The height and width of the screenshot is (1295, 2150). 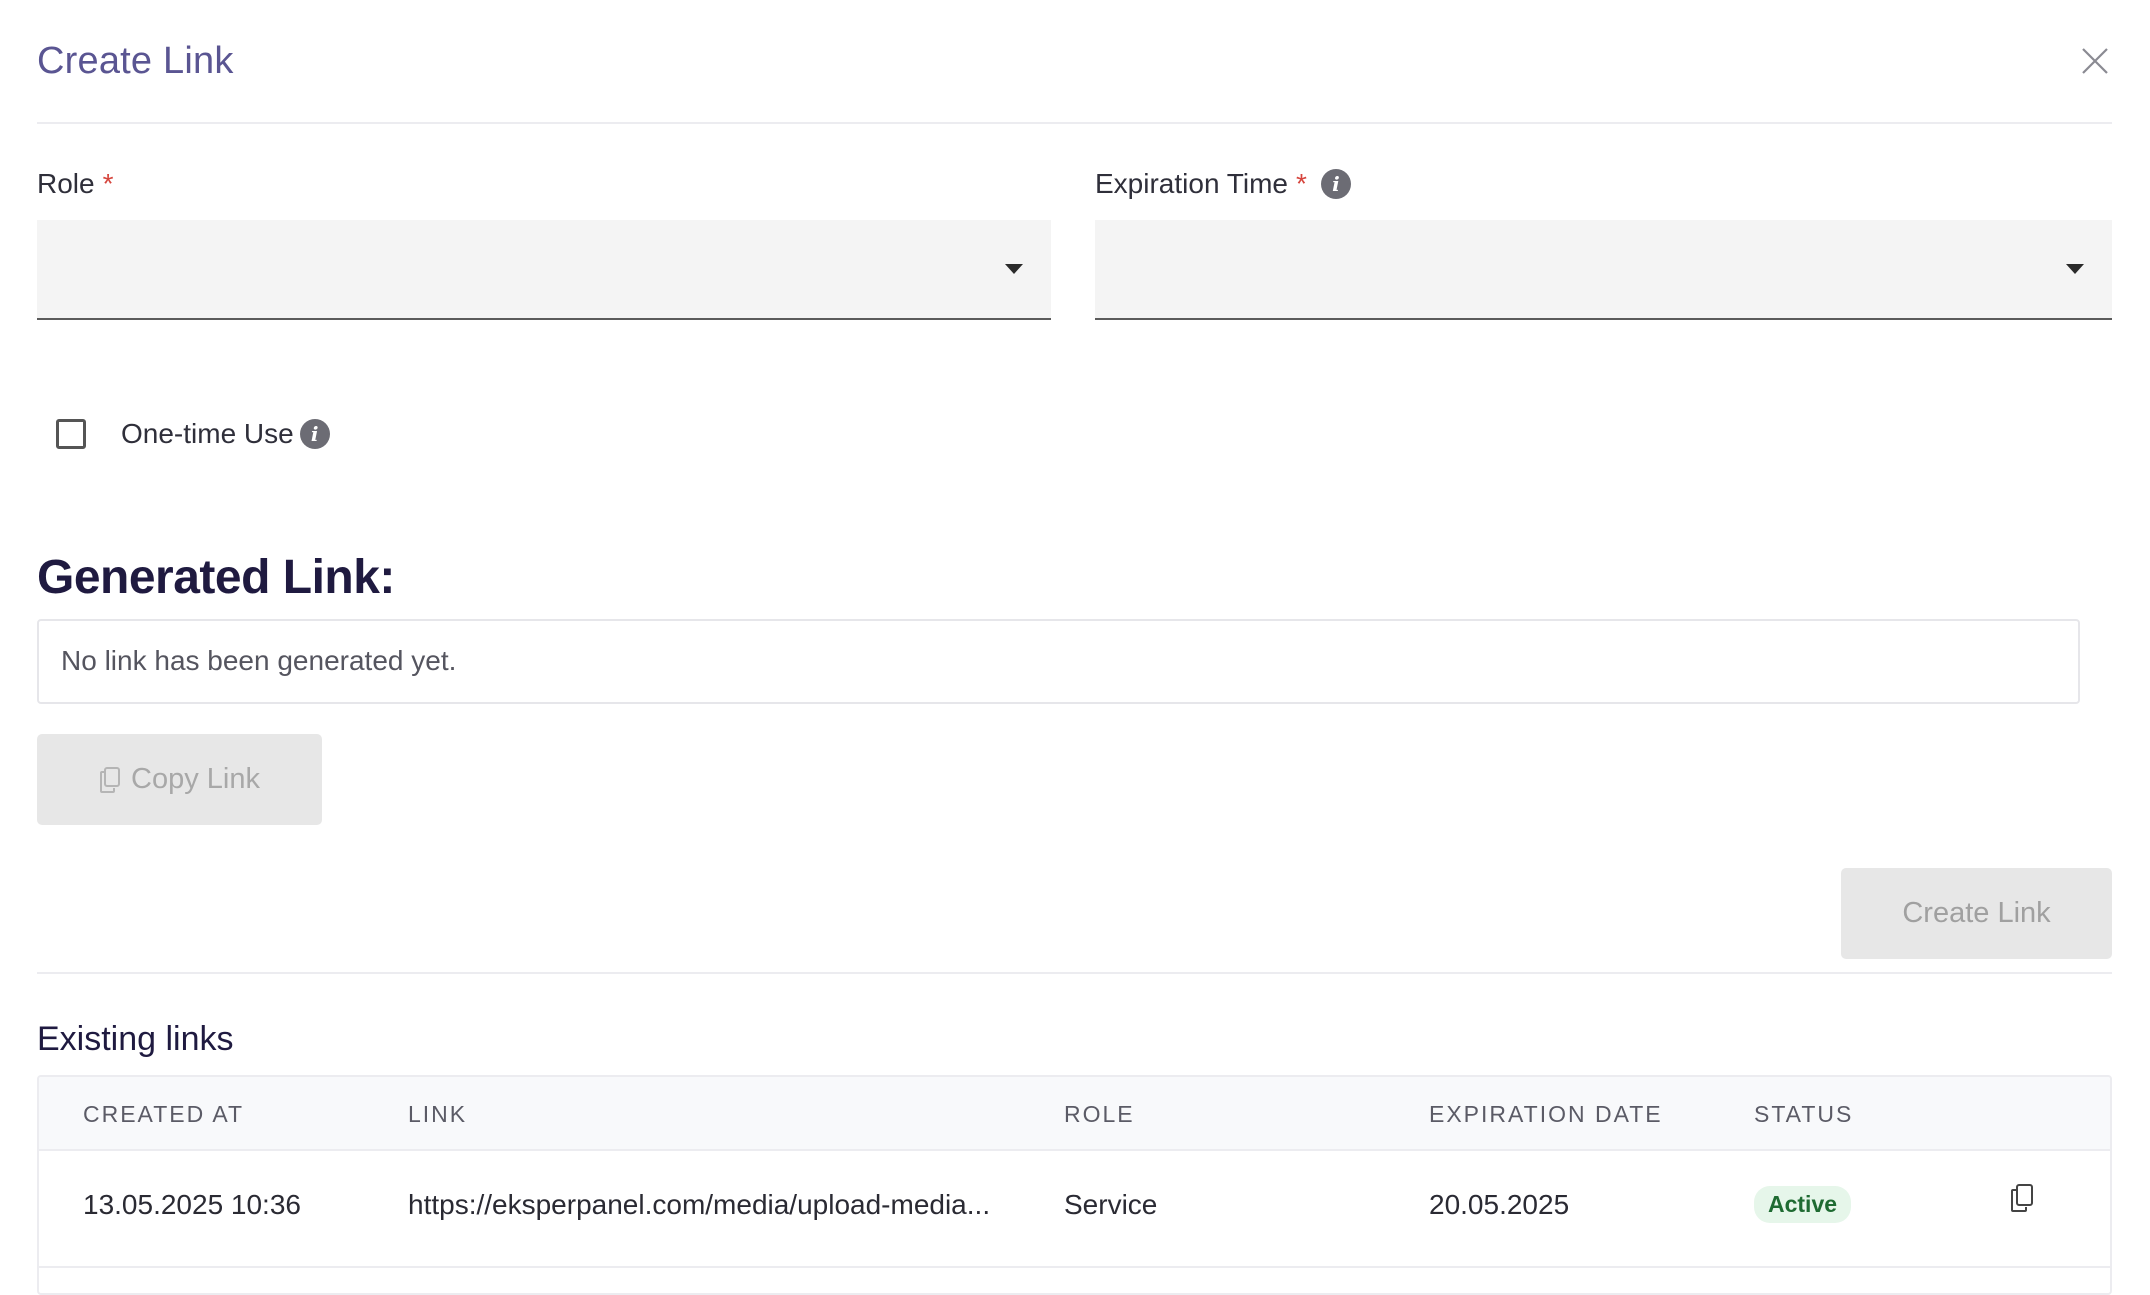 I want to click on expiration-label: Expiration Time * i, so click(x=1223, y=184).